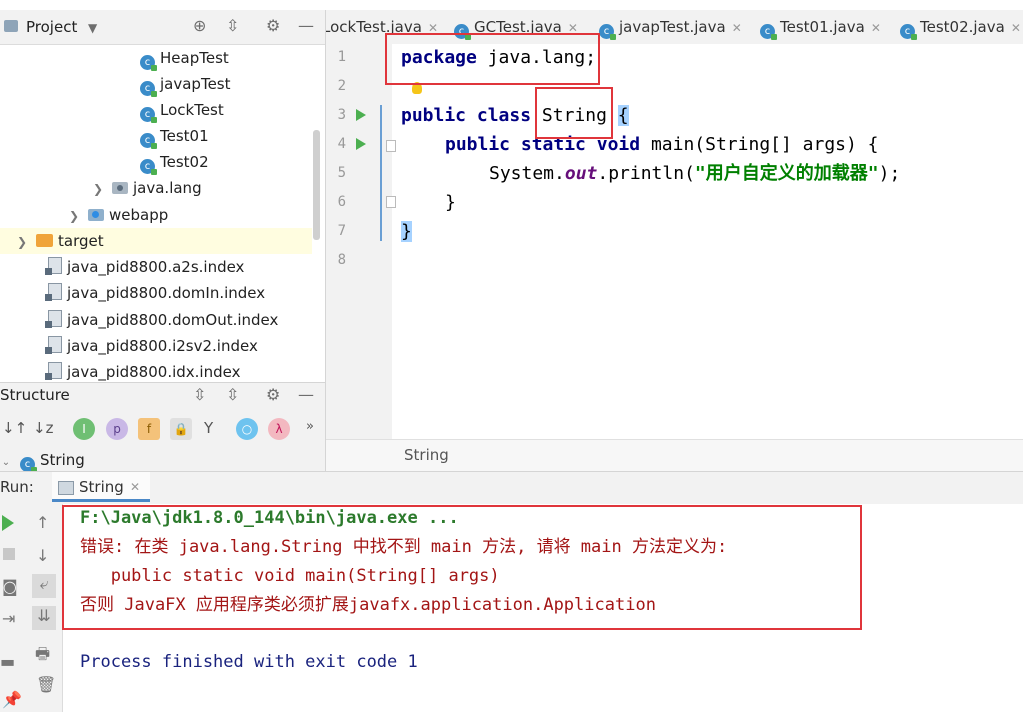 This screenshot has width=1023, height=712. Describe the element at coordinates (426, 455) in the screenshot. I see `breadcrumb: String` at that location.